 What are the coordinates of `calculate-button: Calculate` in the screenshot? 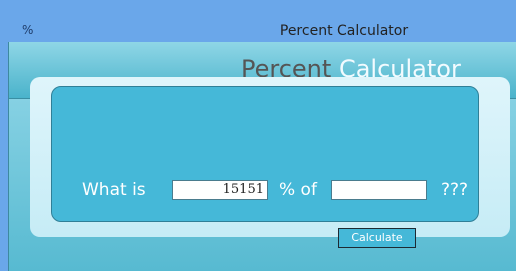 It's located at (377, 238).